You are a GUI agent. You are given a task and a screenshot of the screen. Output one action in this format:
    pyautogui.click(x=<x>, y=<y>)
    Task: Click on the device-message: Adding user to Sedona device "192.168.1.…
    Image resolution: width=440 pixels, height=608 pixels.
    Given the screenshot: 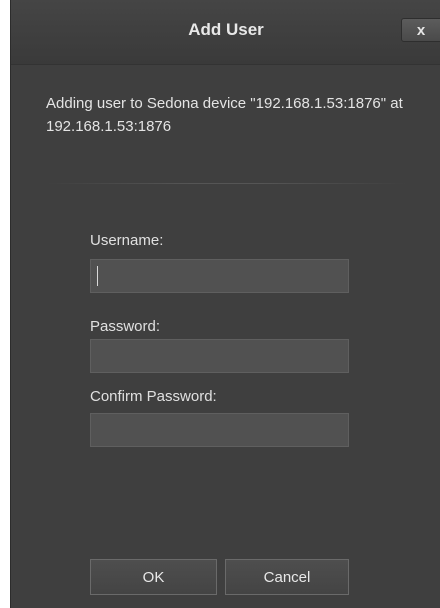 What is the action you would take?
    pyautogui.click(x=224, y=115)
    